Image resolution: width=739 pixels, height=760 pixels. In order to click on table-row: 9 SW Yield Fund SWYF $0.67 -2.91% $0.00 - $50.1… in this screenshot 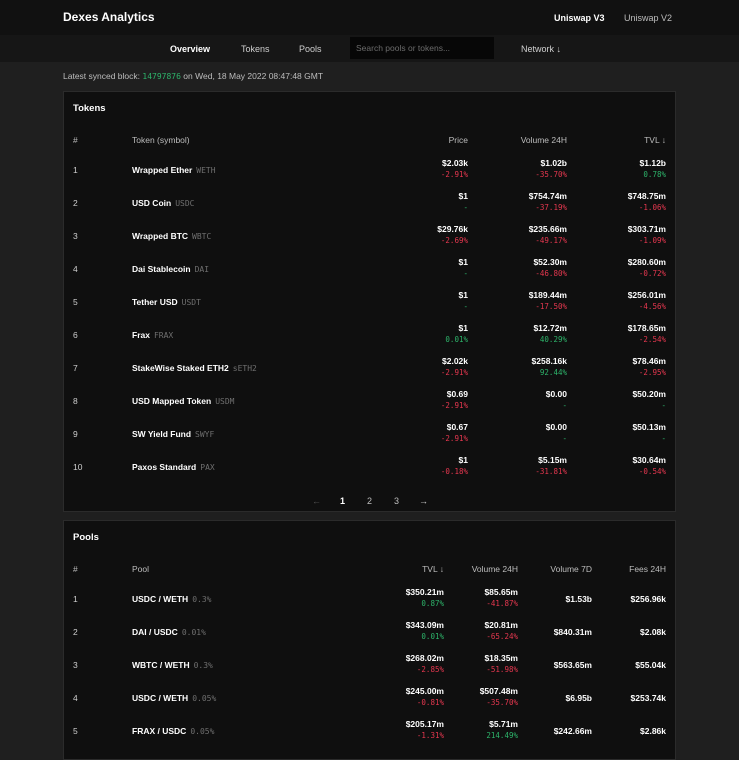, I will do `click(369, 433)`.